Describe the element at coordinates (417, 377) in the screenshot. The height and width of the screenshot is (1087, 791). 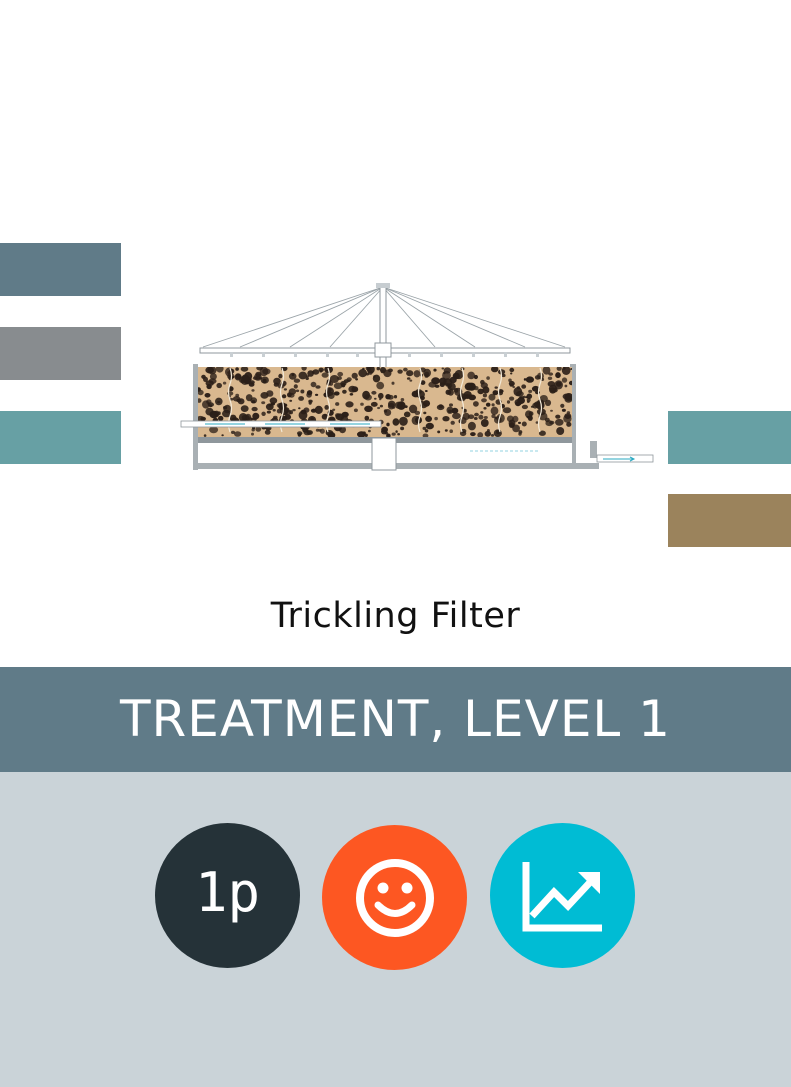
I see `trickling-filter-illustration` at that location.